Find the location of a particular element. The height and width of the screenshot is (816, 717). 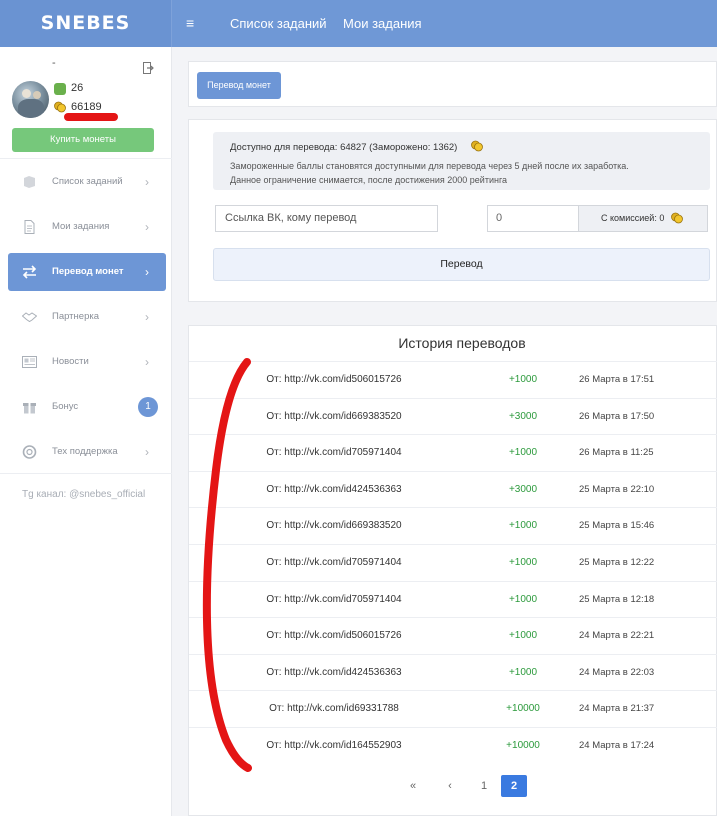

sidebar-item-partner: Партнерка › is located at coordinates (86, 317).